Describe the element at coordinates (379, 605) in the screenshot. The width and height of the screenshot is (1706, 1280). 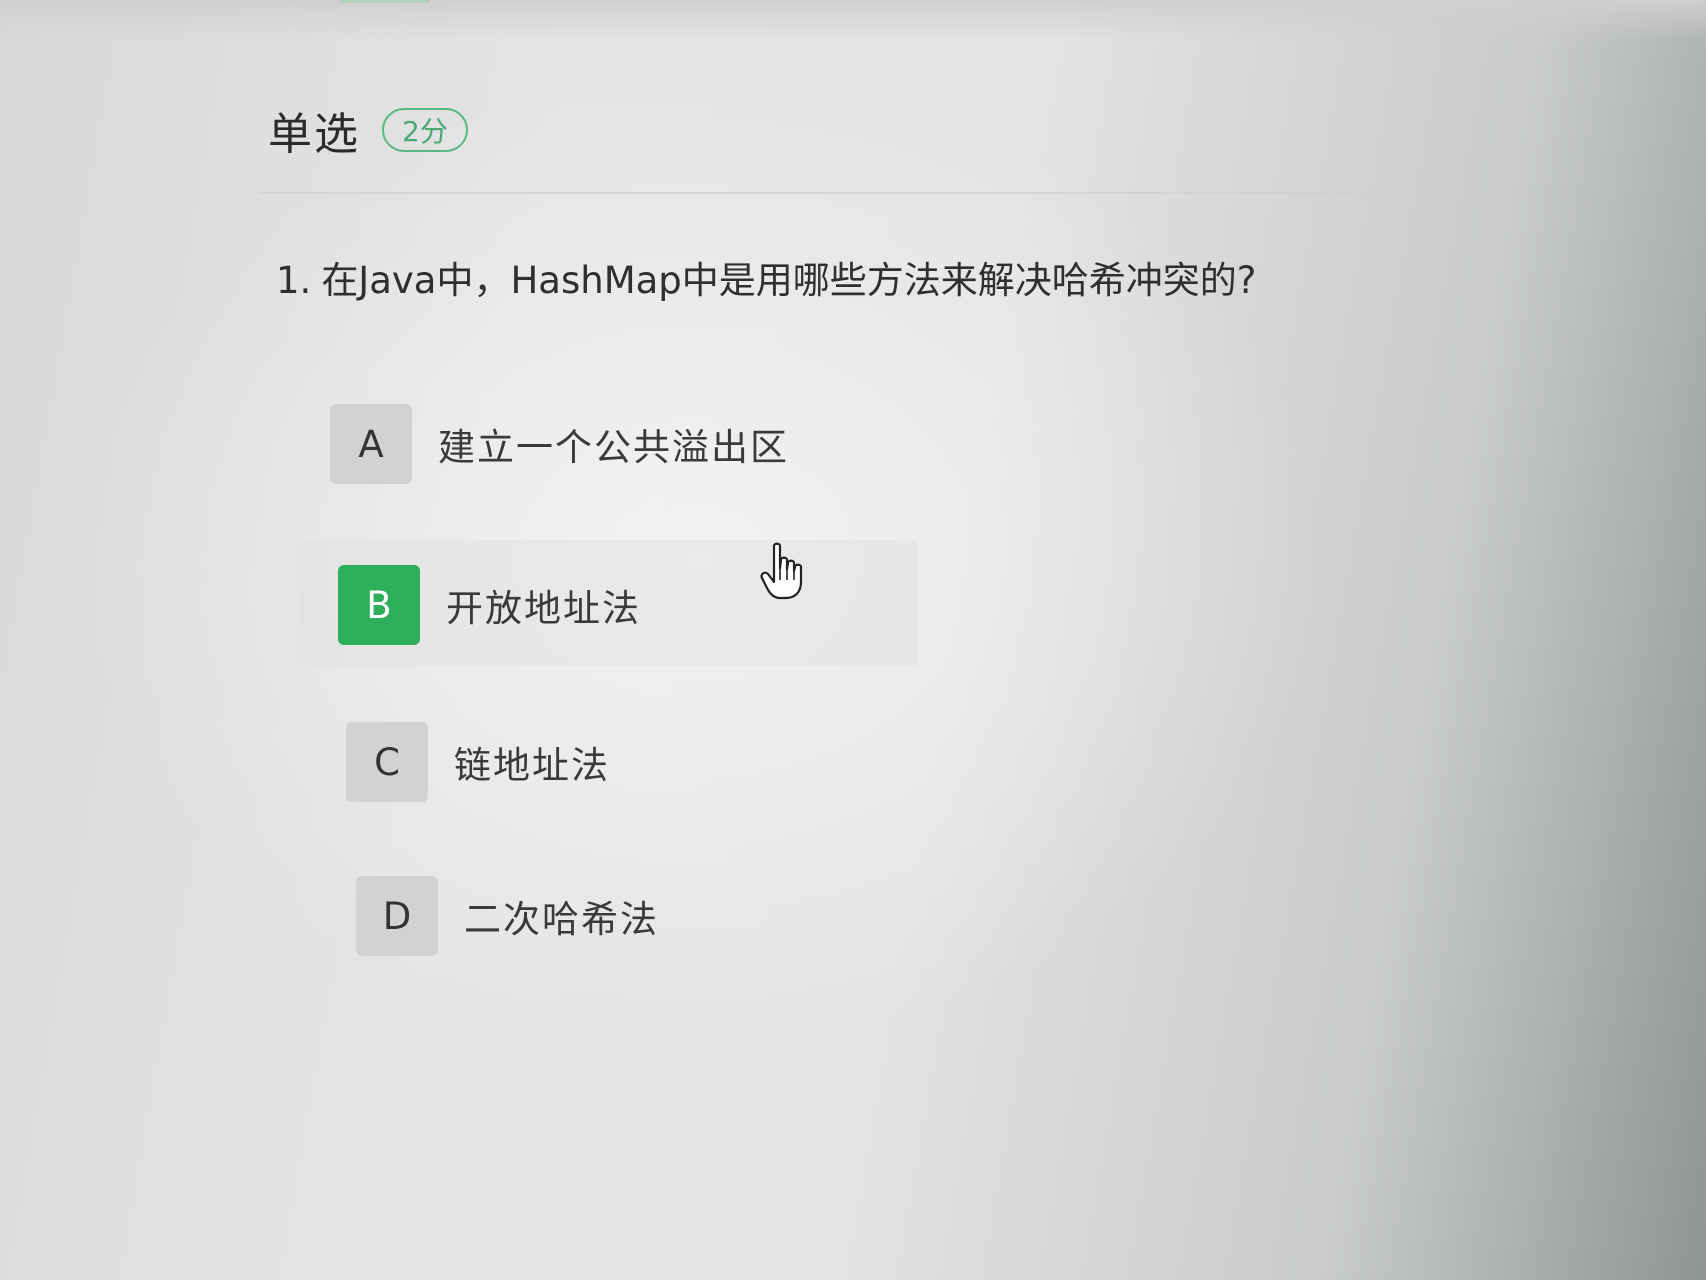
I see `option-letter: B` at that location.